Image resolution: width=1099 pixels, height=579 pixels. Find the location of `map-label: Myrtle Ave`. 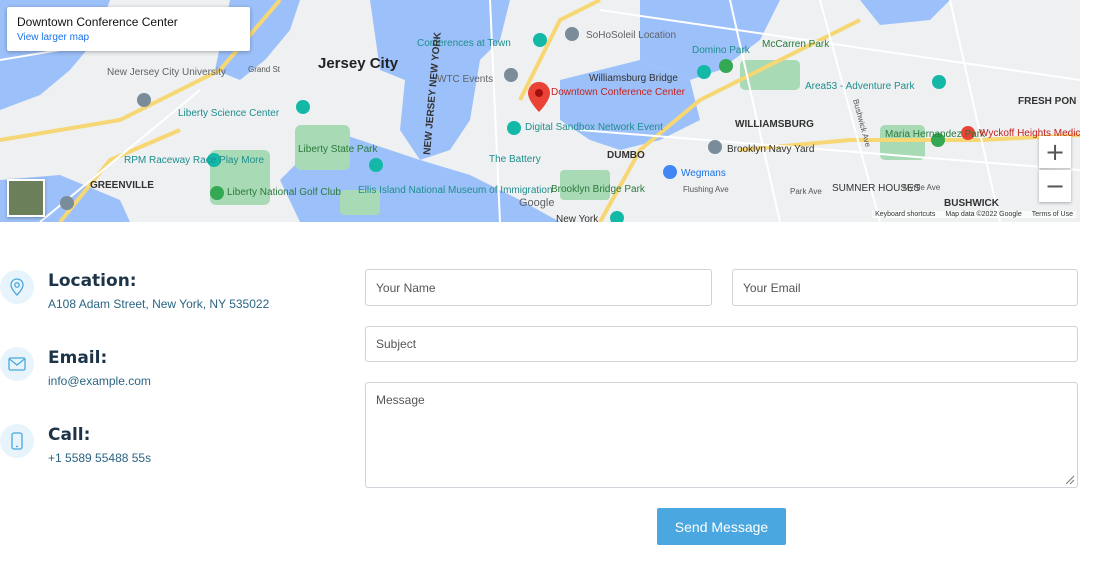

map-label: Myrtle Ave is located at coordinates (922, 187).